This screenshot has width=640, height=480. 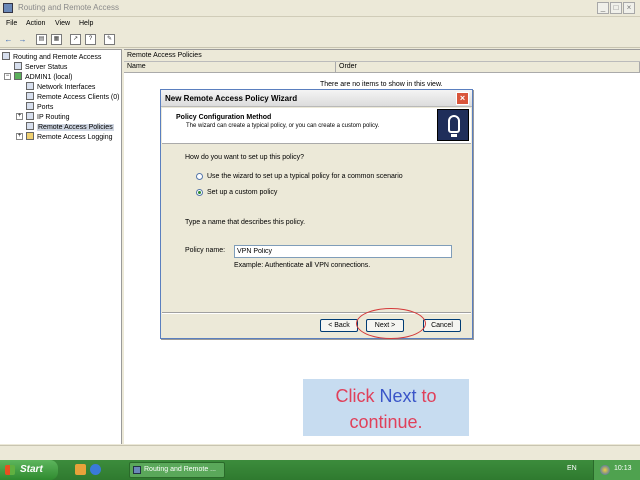 What do you see at coordinates (224, 117) in the screenshot?
I see `dialog-header-title: Policy Configuration Method` at bounding box center [224, 117].